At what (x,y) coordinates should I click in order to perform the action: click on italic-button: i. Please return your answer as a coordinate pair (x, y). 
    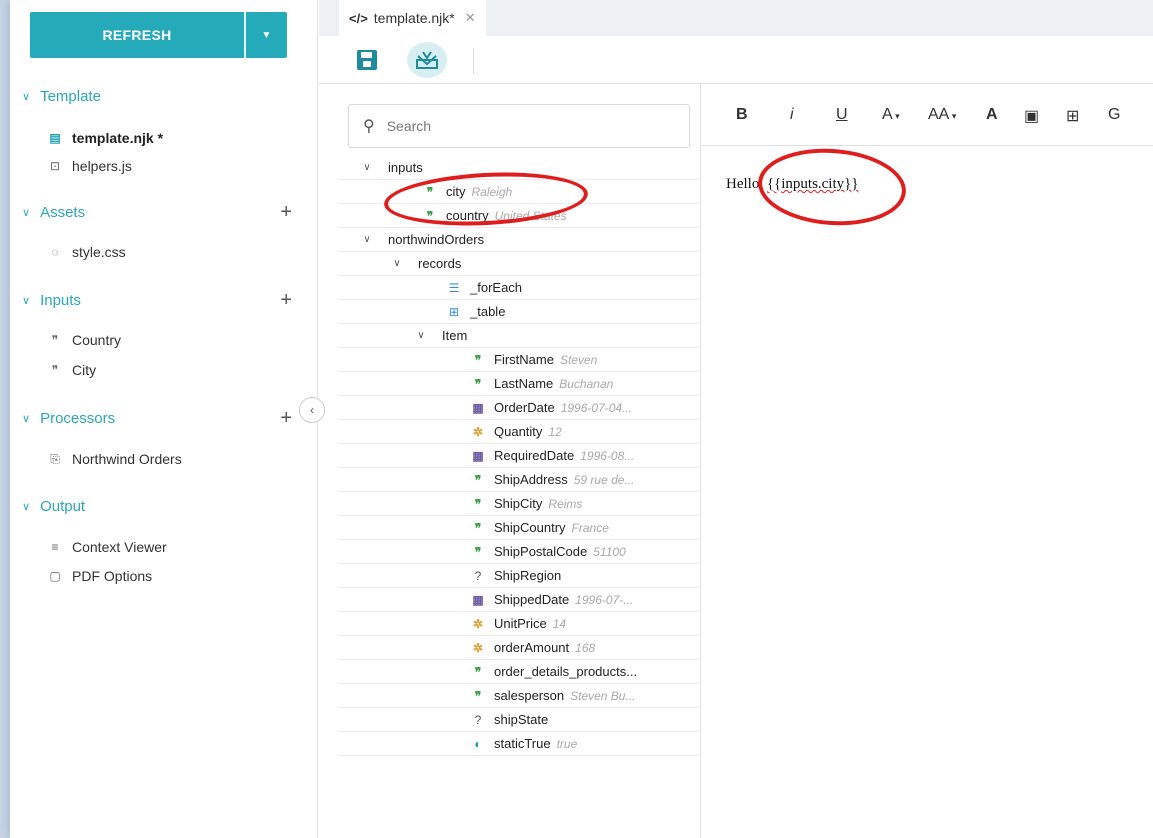
    Looking at the image, I should click on (792, 115).